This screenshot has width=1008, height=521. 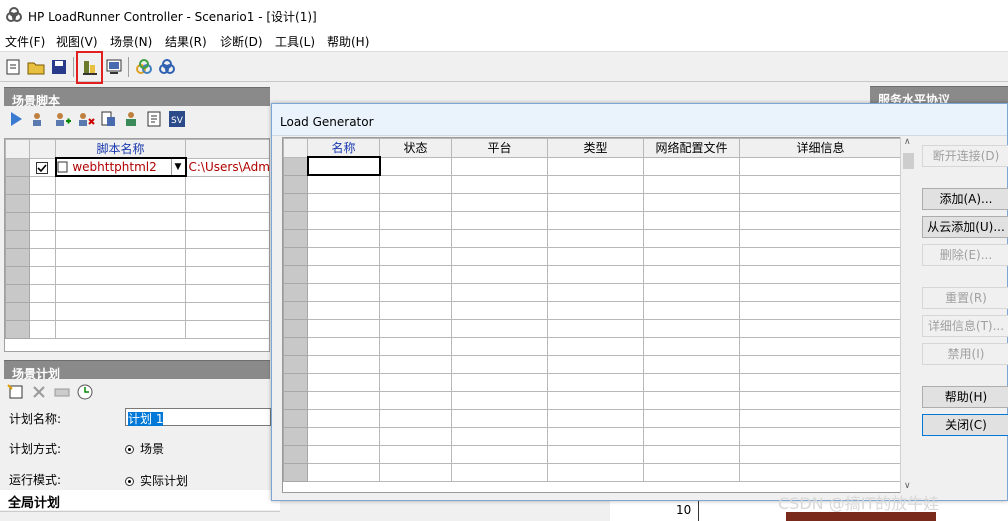 What do you see at coordinates (177, 167) in the screenshot?
I see `chevron-down-icon: ▼` at bounding box center [177, 167].